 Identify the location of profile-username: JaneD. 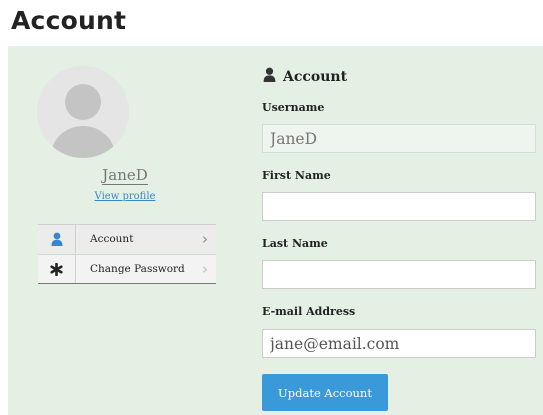
(125, 175).